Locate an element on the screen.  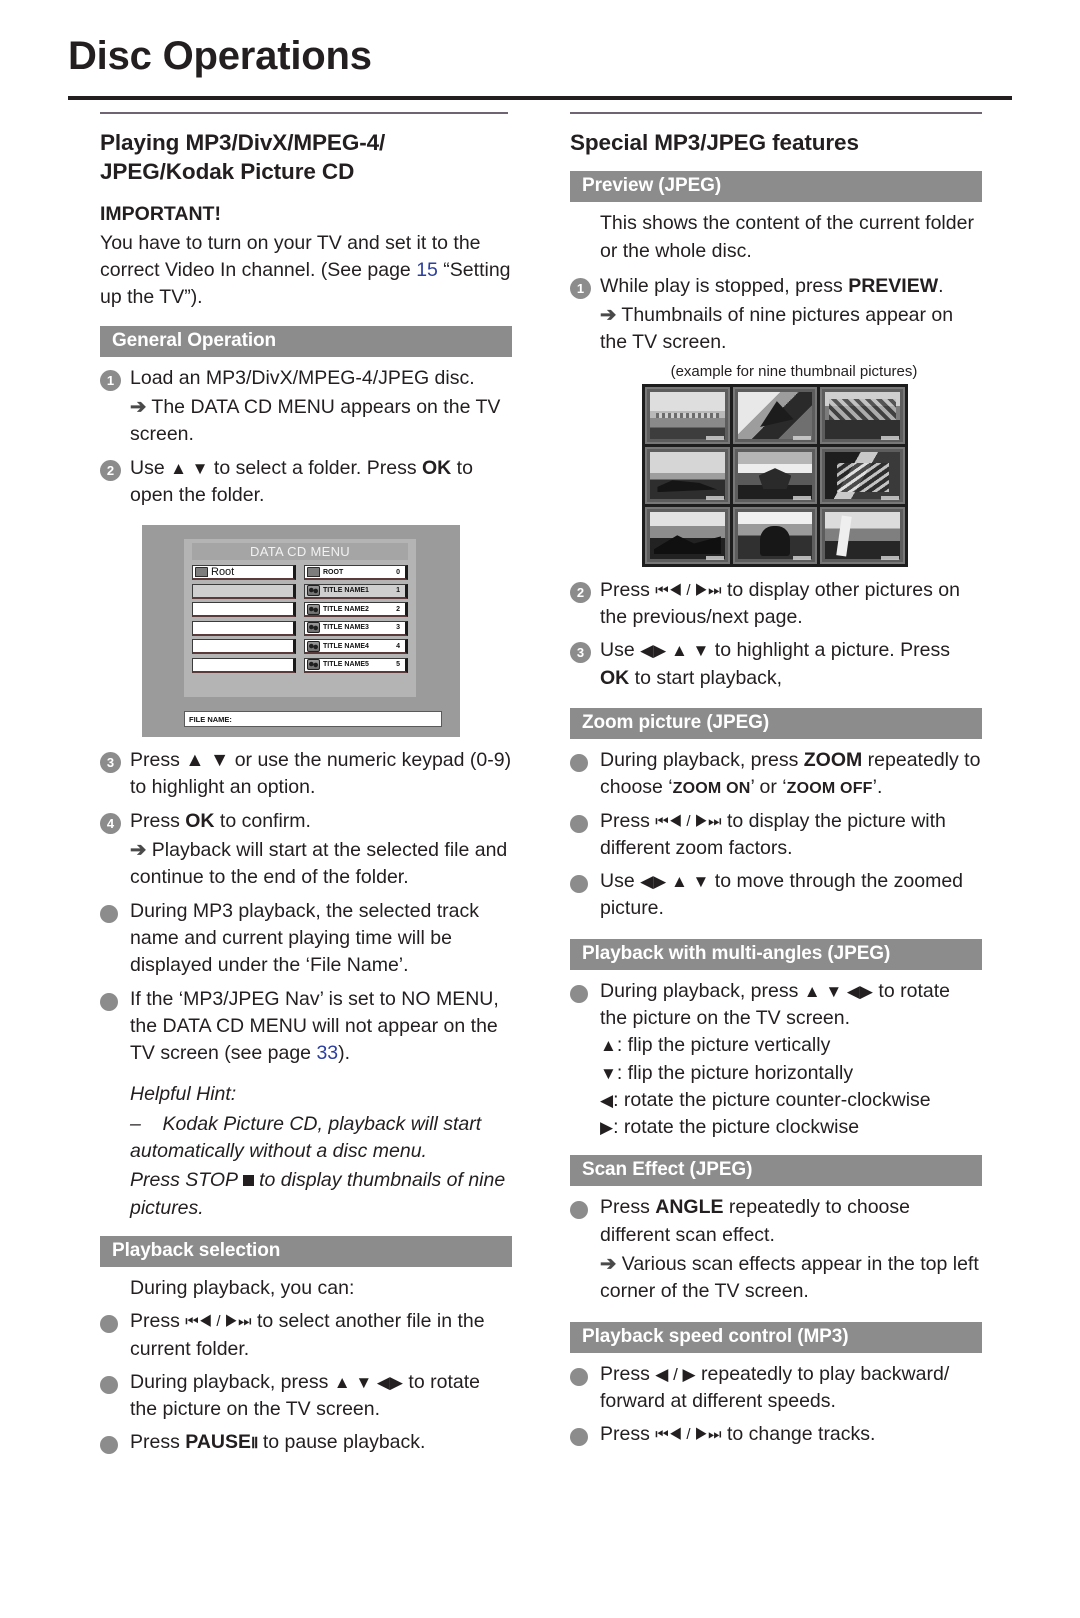
thumbnail-grid is located at coordinates (775, 475).